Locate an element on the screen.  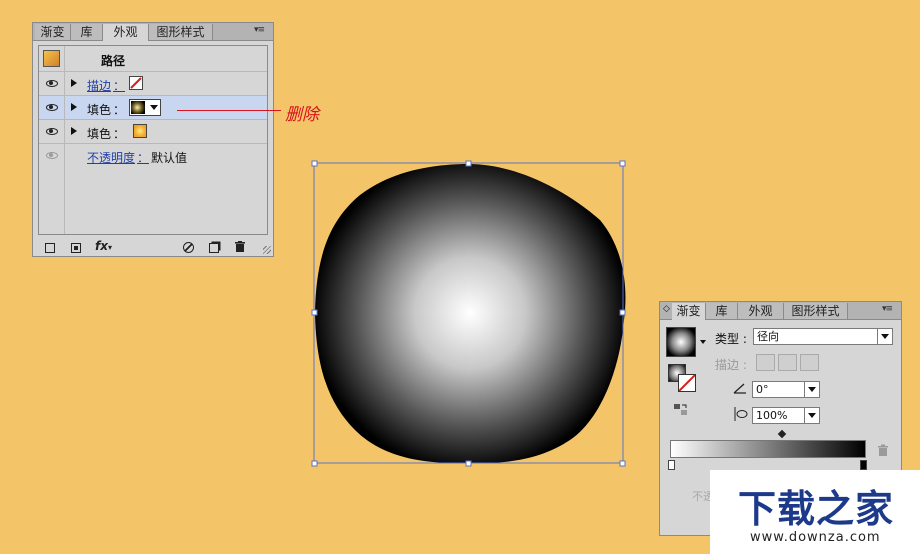
gradient-preview-swatch is located at coordinates (681, 342).